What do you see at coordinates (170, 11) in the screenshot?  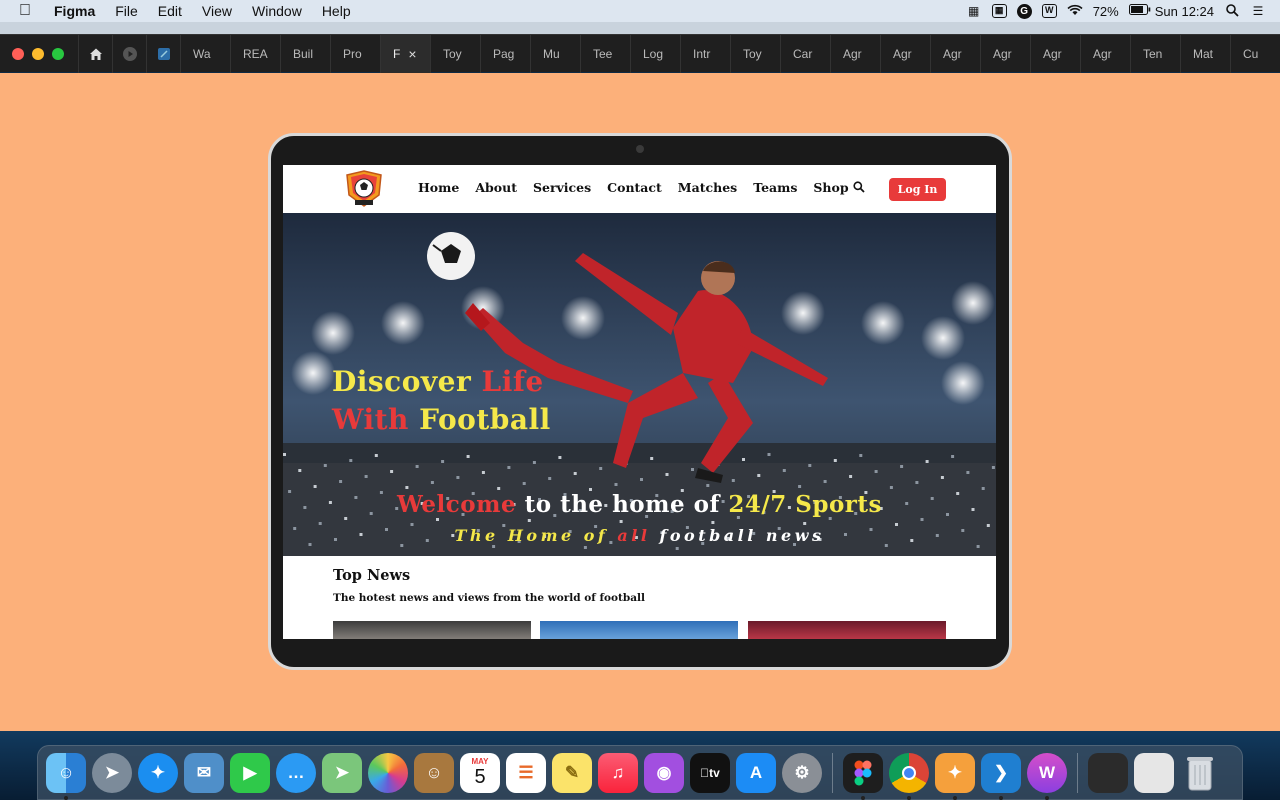 I see `menu-edit: Edit` at bounding box center [170, 11].